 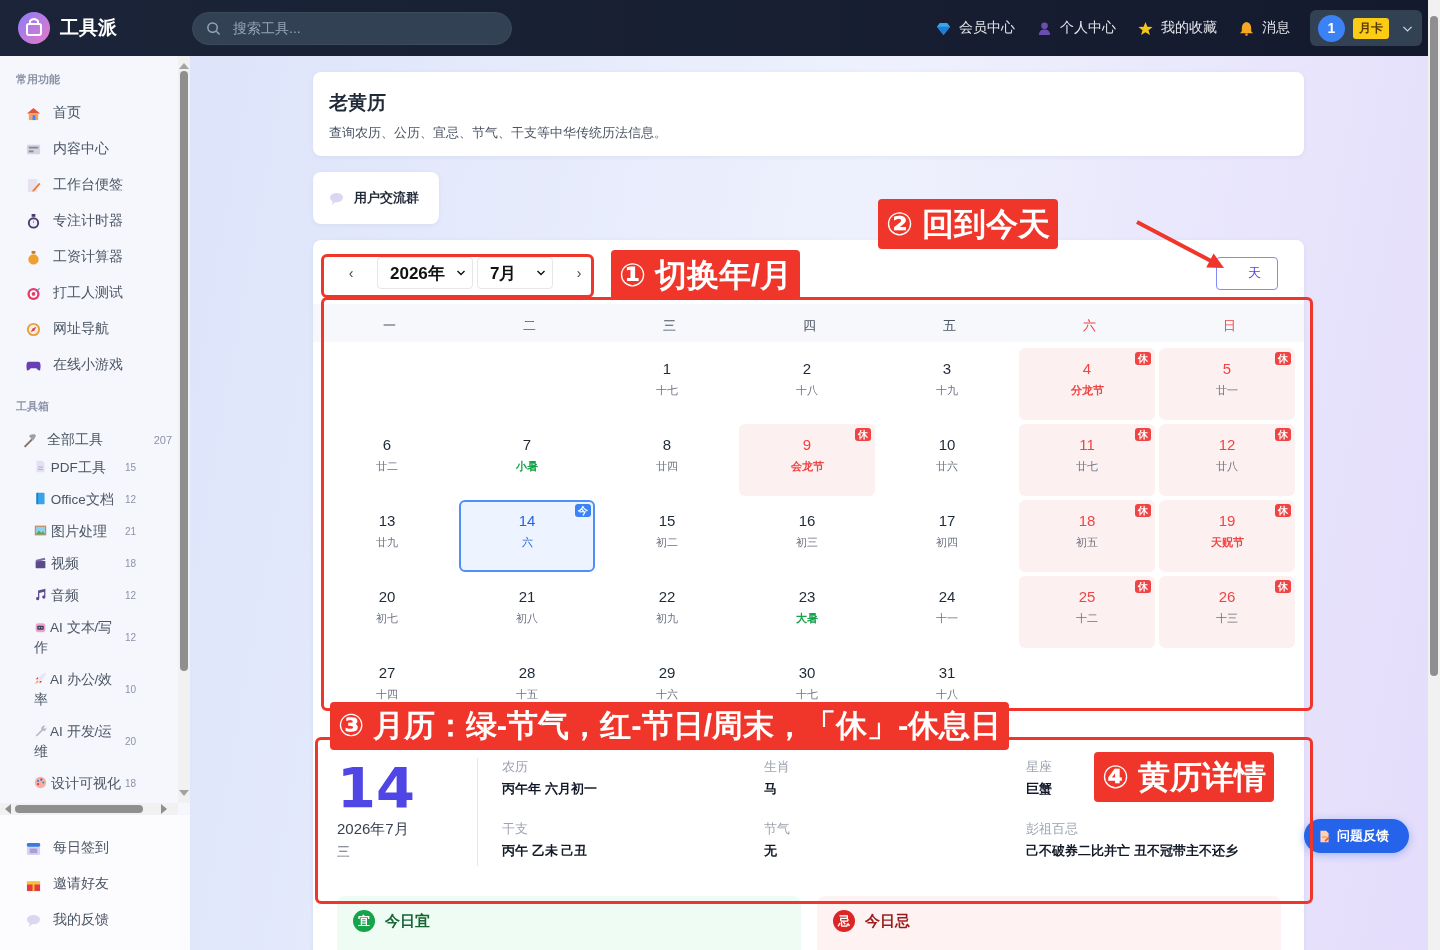 I want to click on nav-link: 我的收藏, so click(x=1177, y=28).